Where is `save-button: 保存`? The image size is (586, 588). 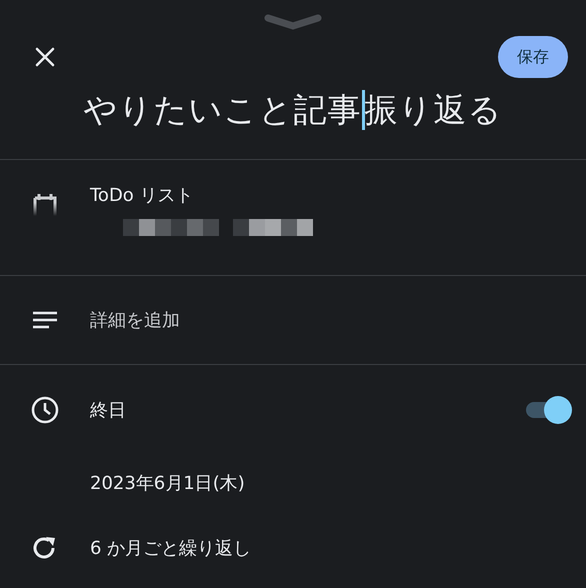 save-button: 保存 is located at coordinates (533, 57).